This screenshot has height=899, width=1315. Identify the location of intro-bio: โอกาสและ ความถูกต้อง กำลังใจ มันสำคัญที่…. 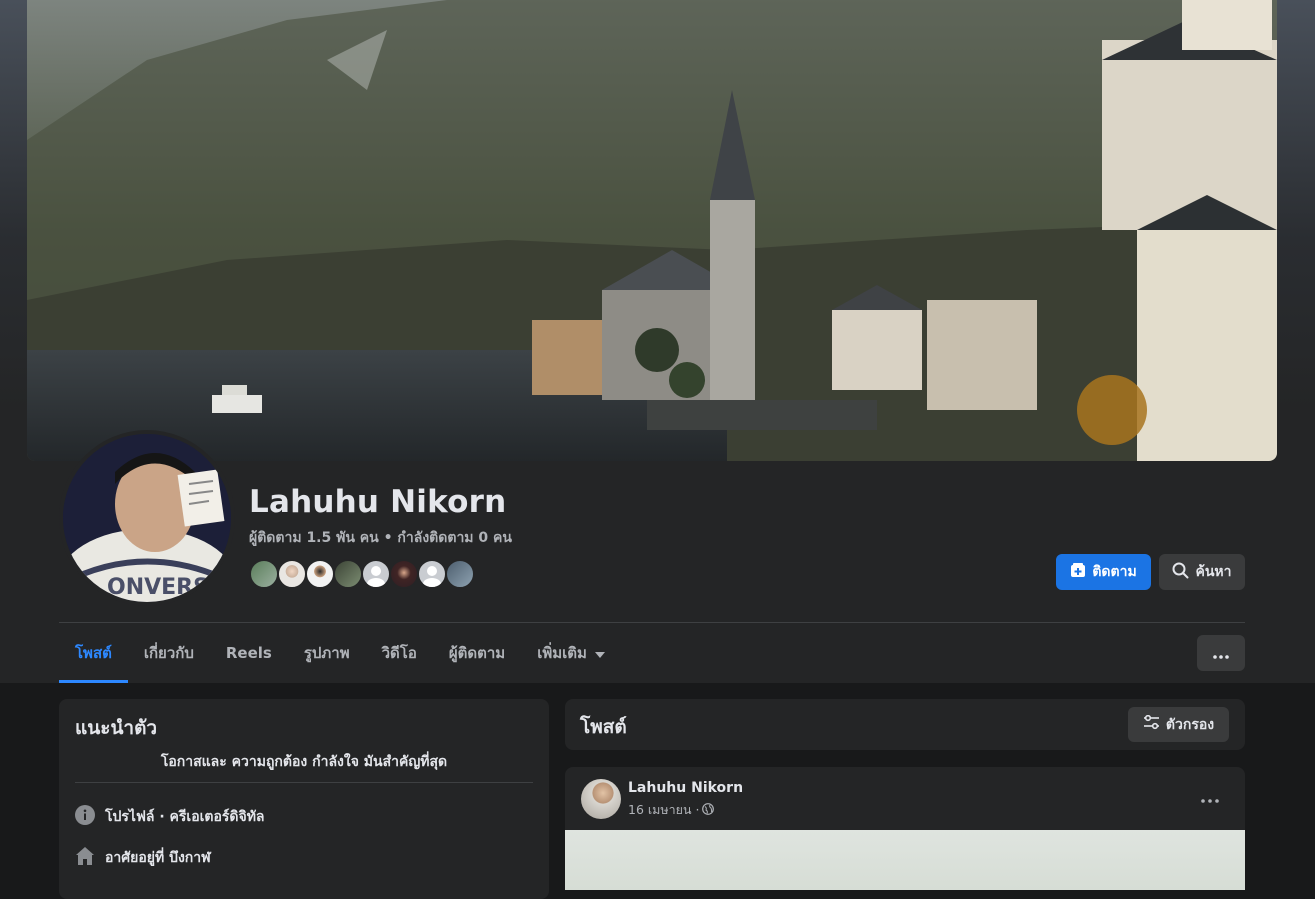
(304, 762).